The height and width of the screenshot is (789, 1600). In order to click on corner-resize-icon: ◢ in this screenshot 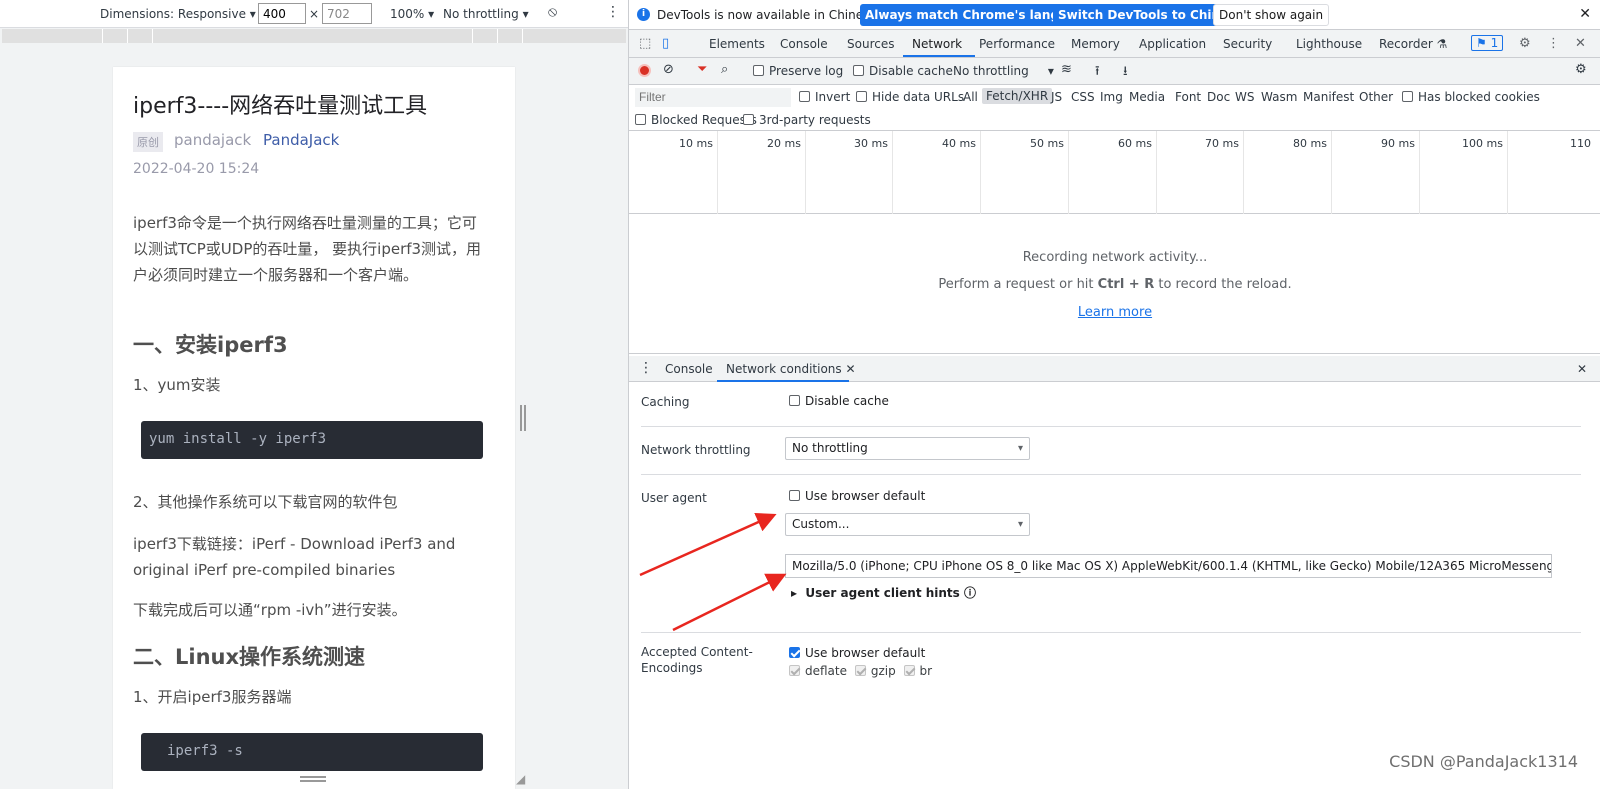, I will do `click(523, 779)`.